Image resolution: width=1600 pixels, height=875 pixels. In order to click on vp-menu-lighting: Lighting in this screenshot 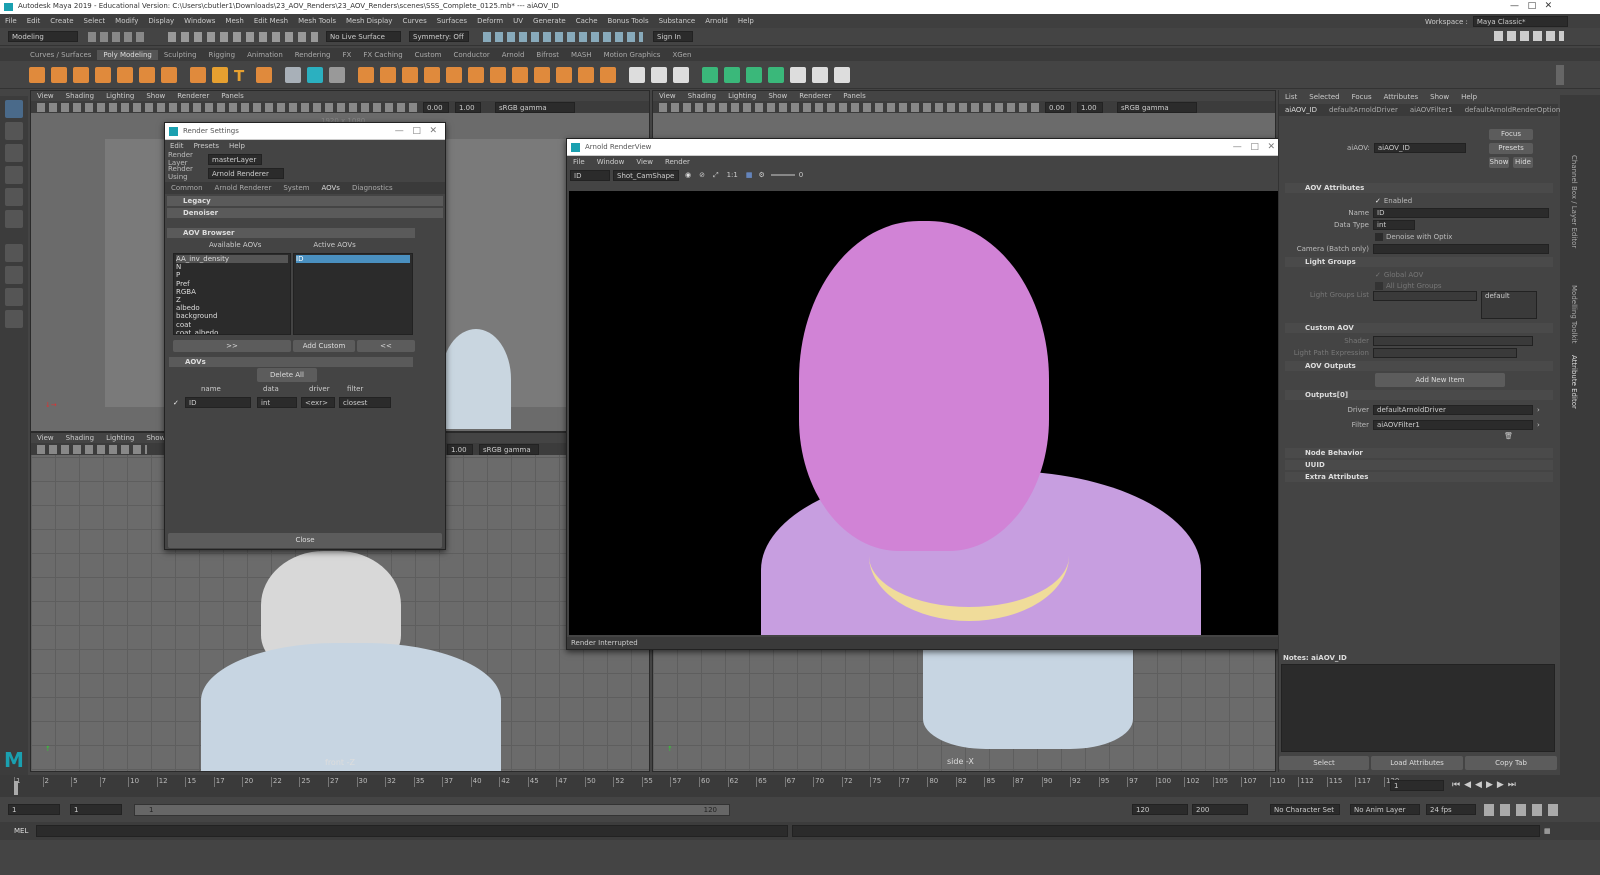, I will do `click(120, 96)`.